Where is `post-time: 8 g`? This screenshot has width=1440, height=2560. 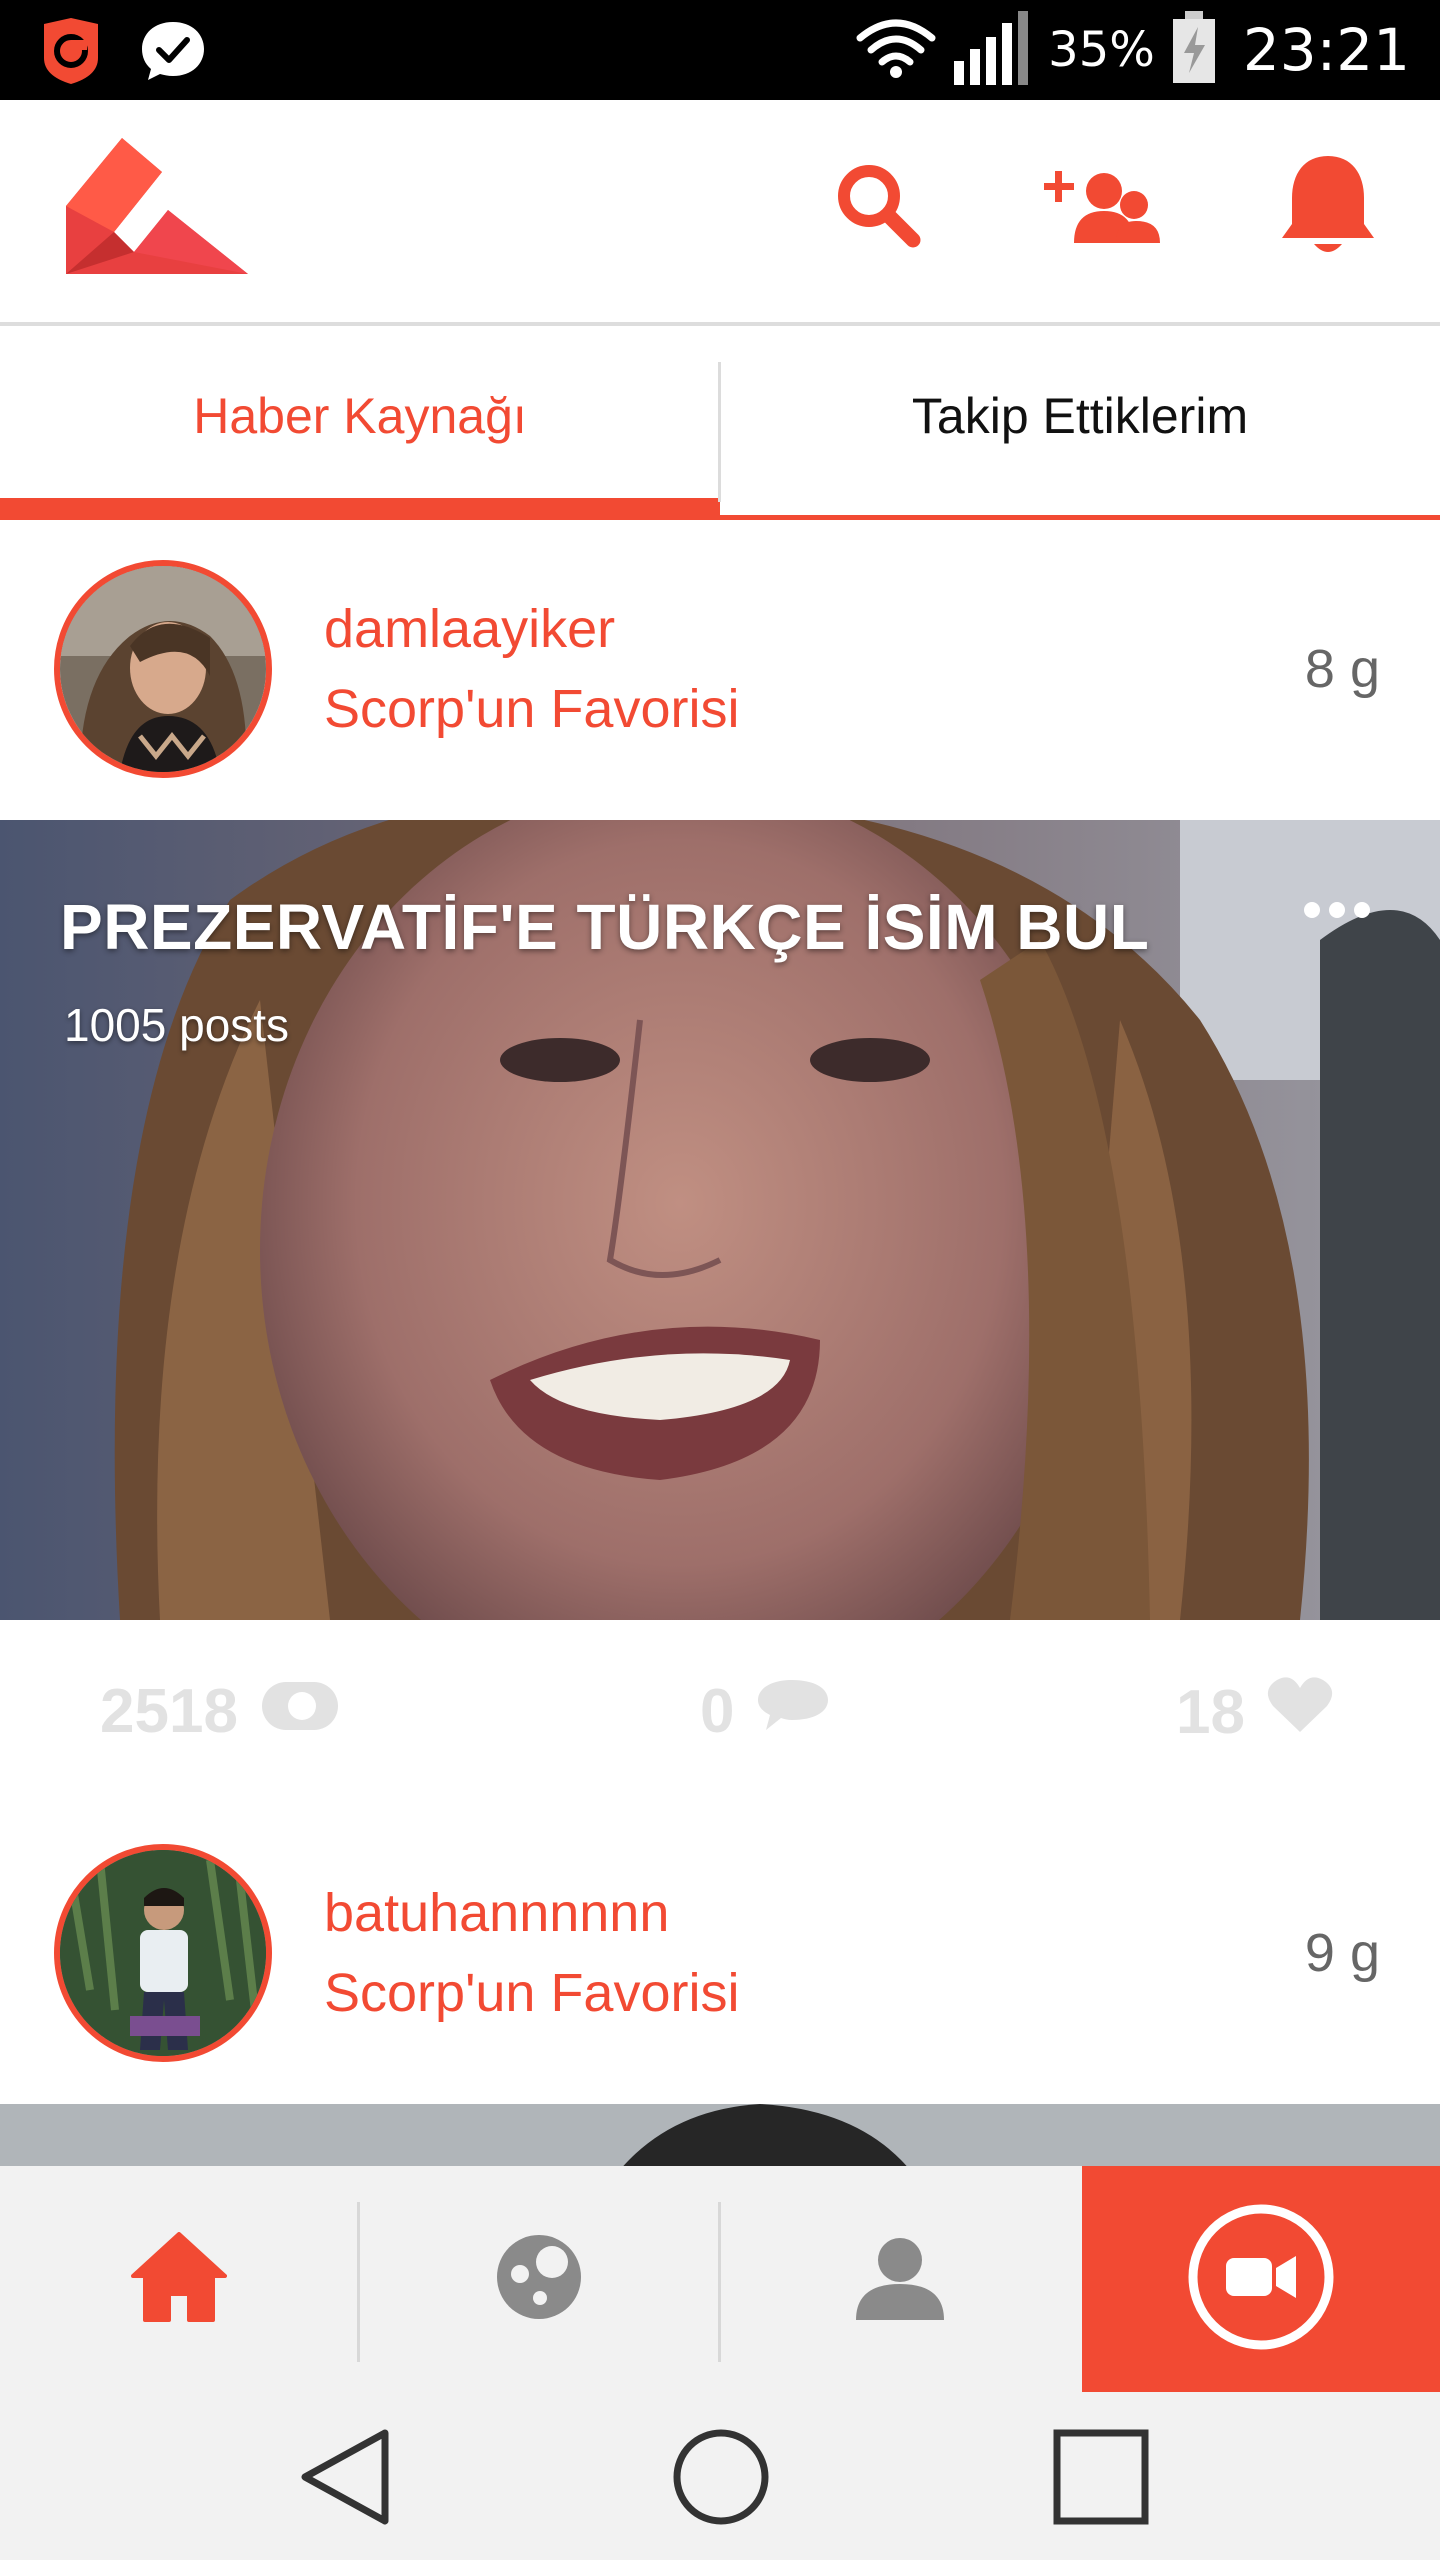
post-time: 8 g is located at coordinates (1342, 669).